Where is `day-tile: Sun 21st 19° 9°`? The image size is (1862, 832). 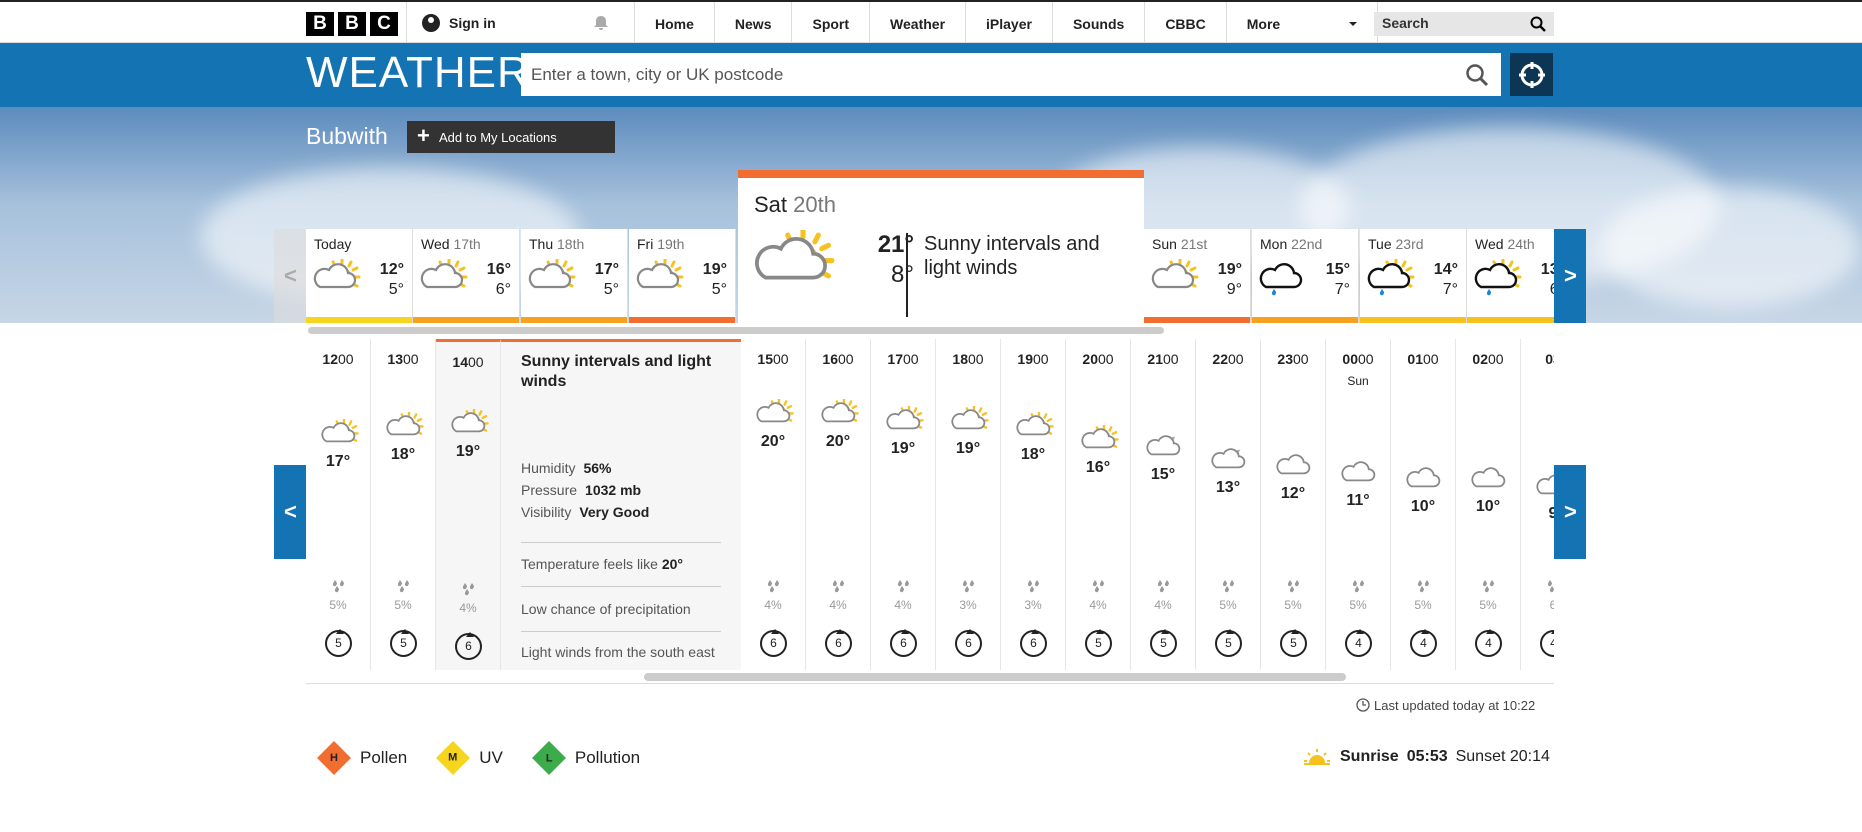 day-tile: Sun 21st 19° 9° is located at coordinates (1197, 276).